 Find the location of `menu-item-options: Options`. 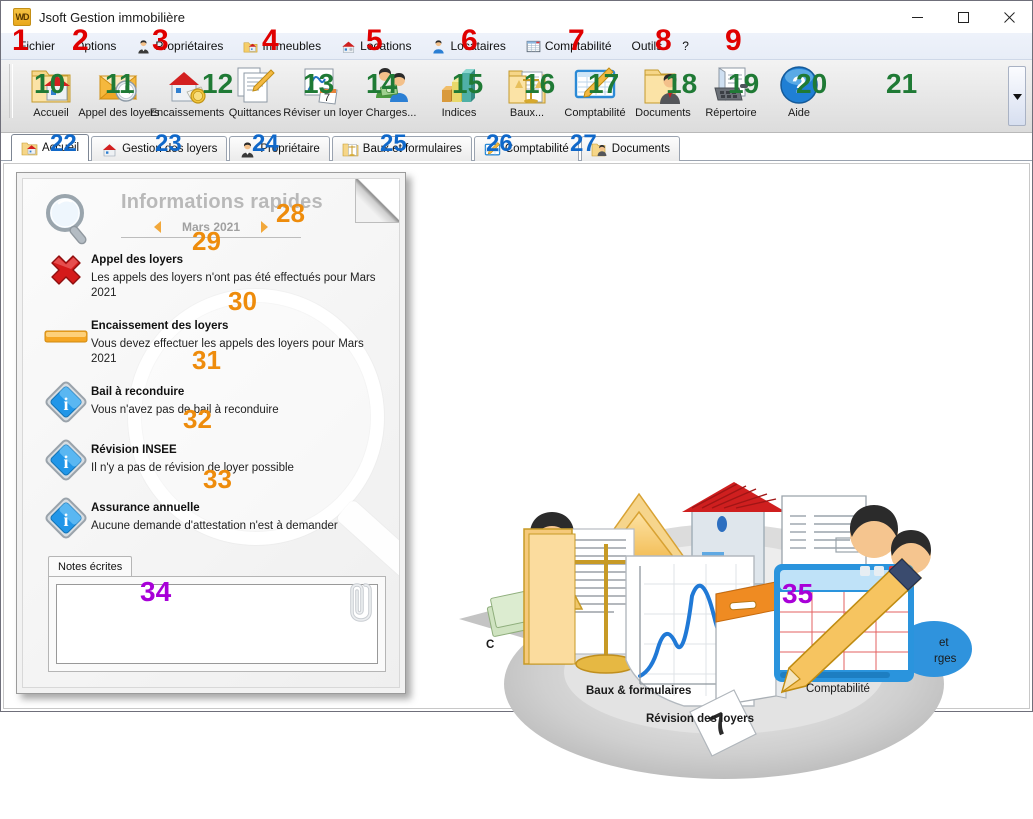

menu-item-options: Options is located at coordinates (95, 46).